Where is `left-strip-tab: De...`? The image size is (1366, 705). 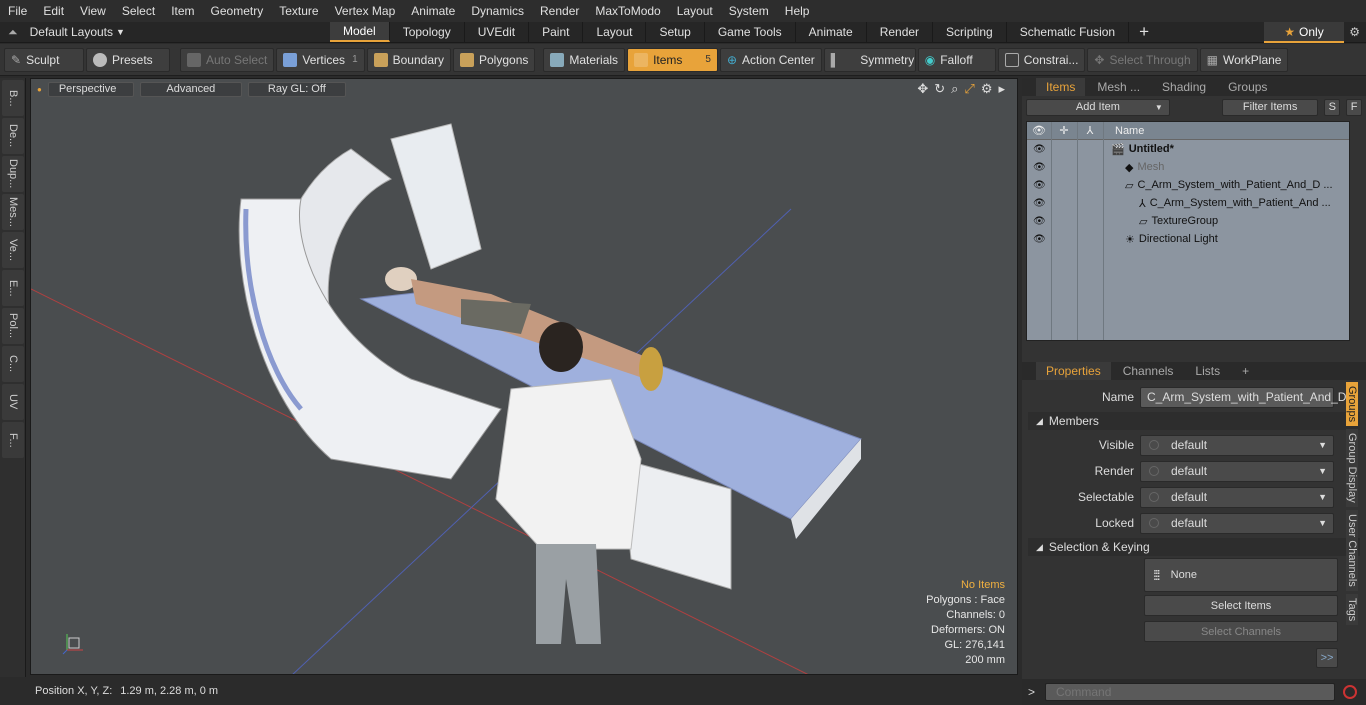 left-strip-tab: De... is located at coordinates (13, 136).